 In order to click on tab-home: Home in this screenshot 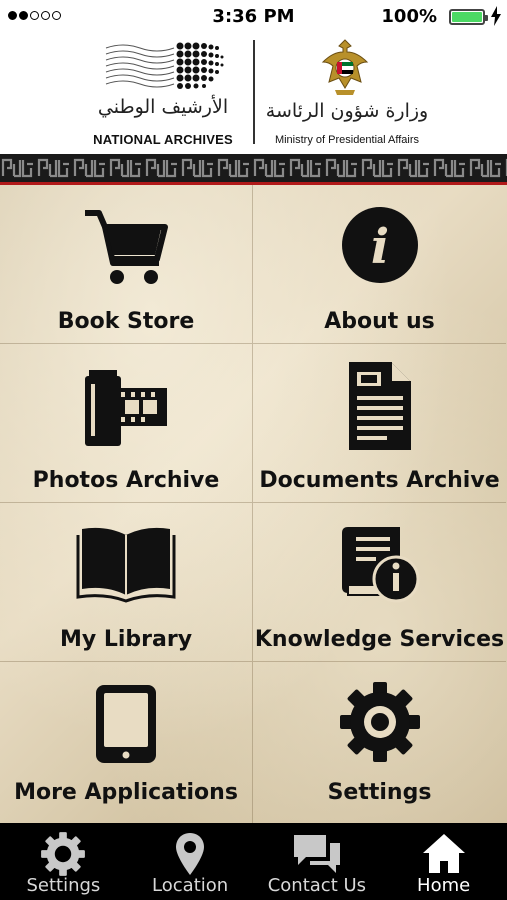, I will do `click(443, 861)`.